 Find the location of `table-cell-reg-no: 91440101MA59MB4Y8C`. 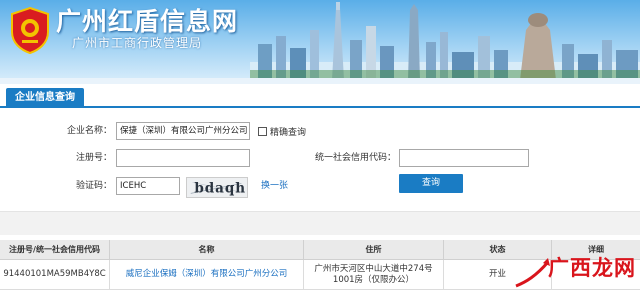

table-cell-reg-no: 91440101MA59MB4Y8C is located at coordinates (55, 275).